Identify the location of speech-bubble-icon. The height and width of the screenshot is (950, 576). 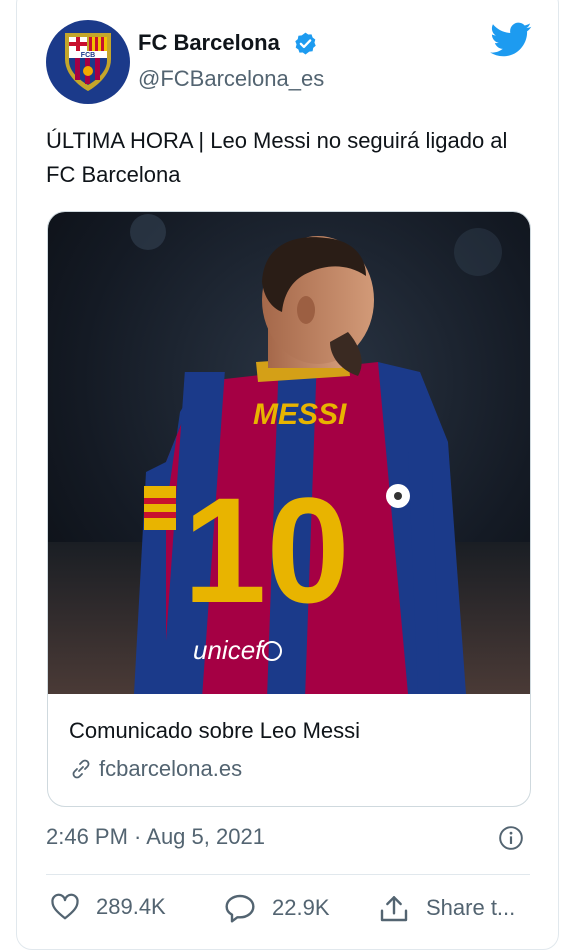
(240, 908).